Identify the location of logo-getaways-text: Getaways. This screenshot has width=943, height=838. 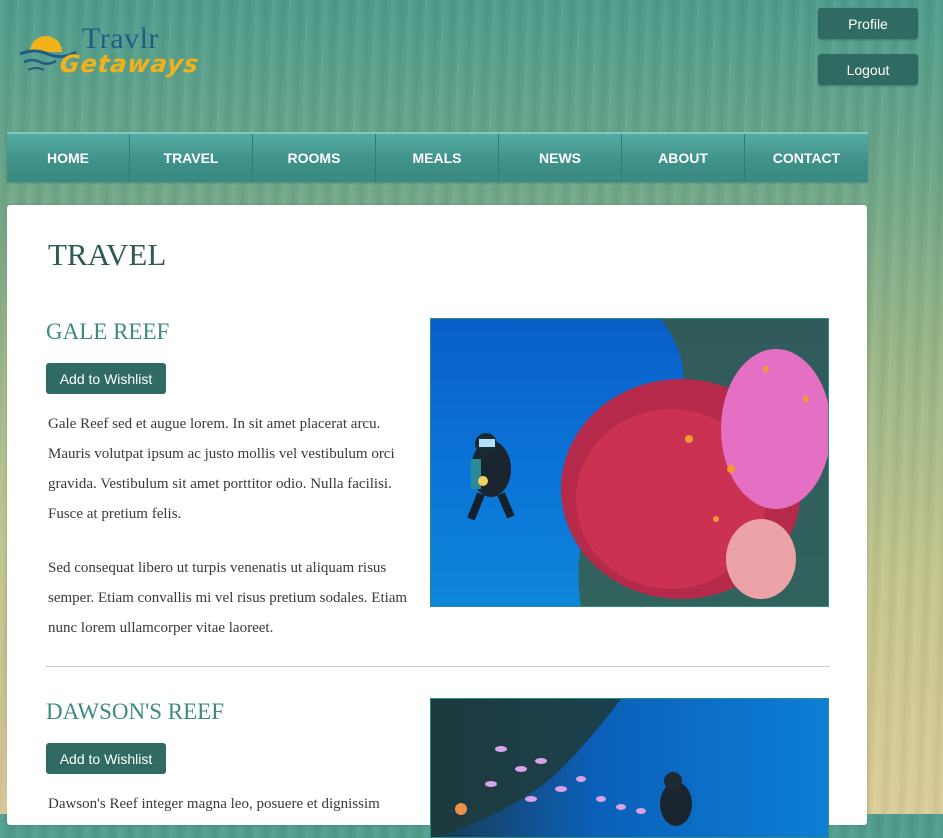
(130, 64).